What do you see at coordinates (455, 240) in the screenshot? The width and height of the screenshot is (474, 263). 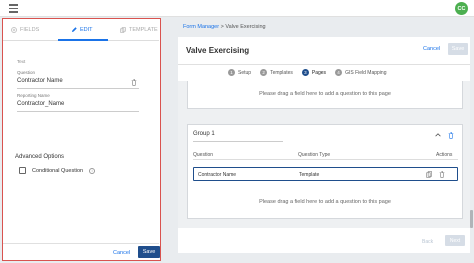 I see `next-button: Next` at bounding box center [455, 240].